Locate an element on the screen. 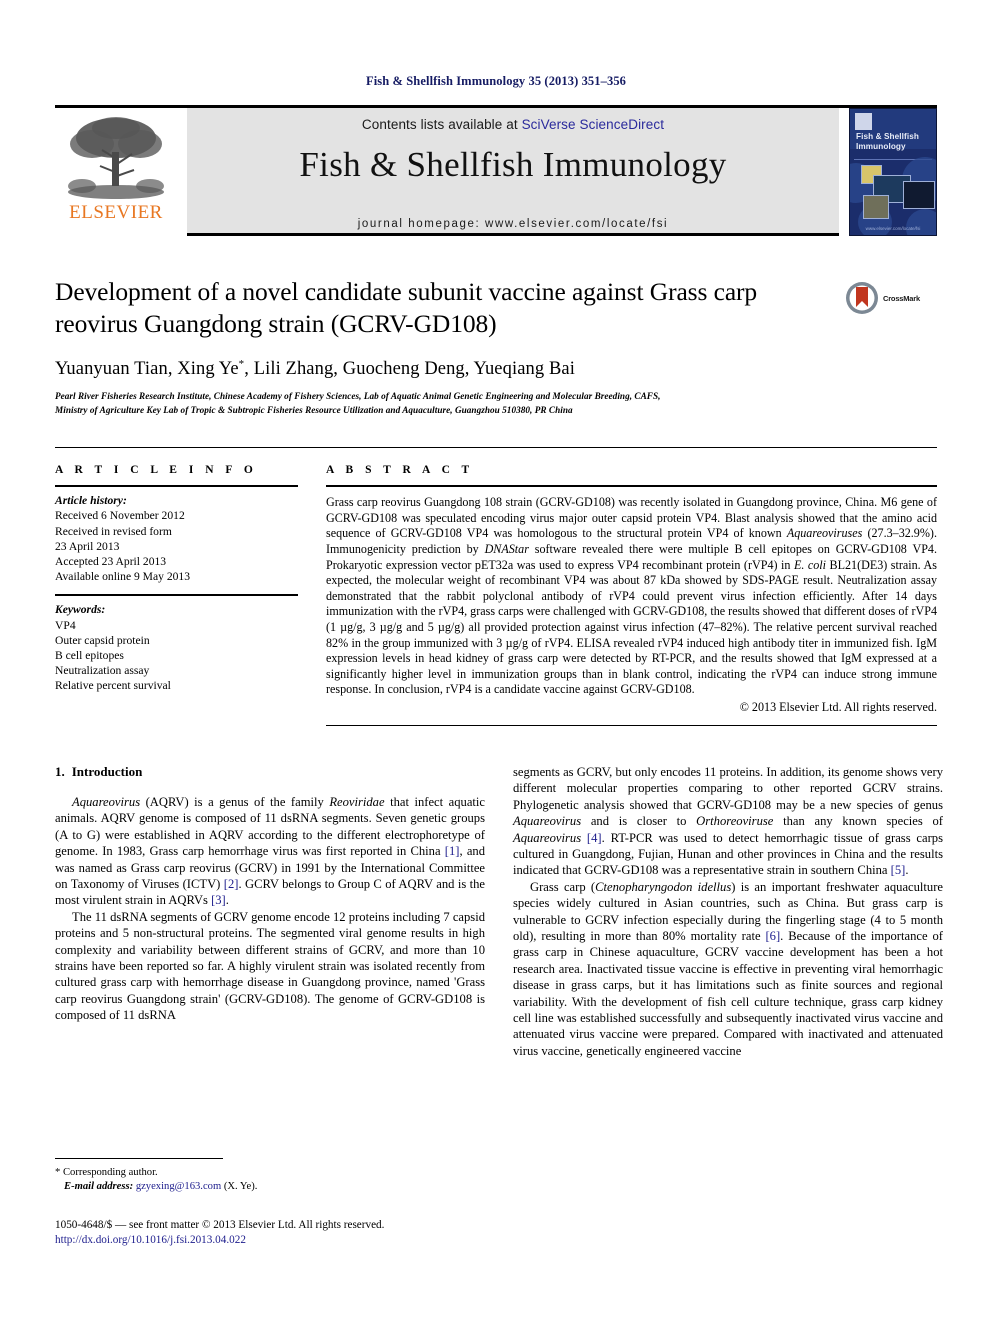 This screenshot has height=1323, width=992. band-bottom-rule is located at coordinates (513, 234).